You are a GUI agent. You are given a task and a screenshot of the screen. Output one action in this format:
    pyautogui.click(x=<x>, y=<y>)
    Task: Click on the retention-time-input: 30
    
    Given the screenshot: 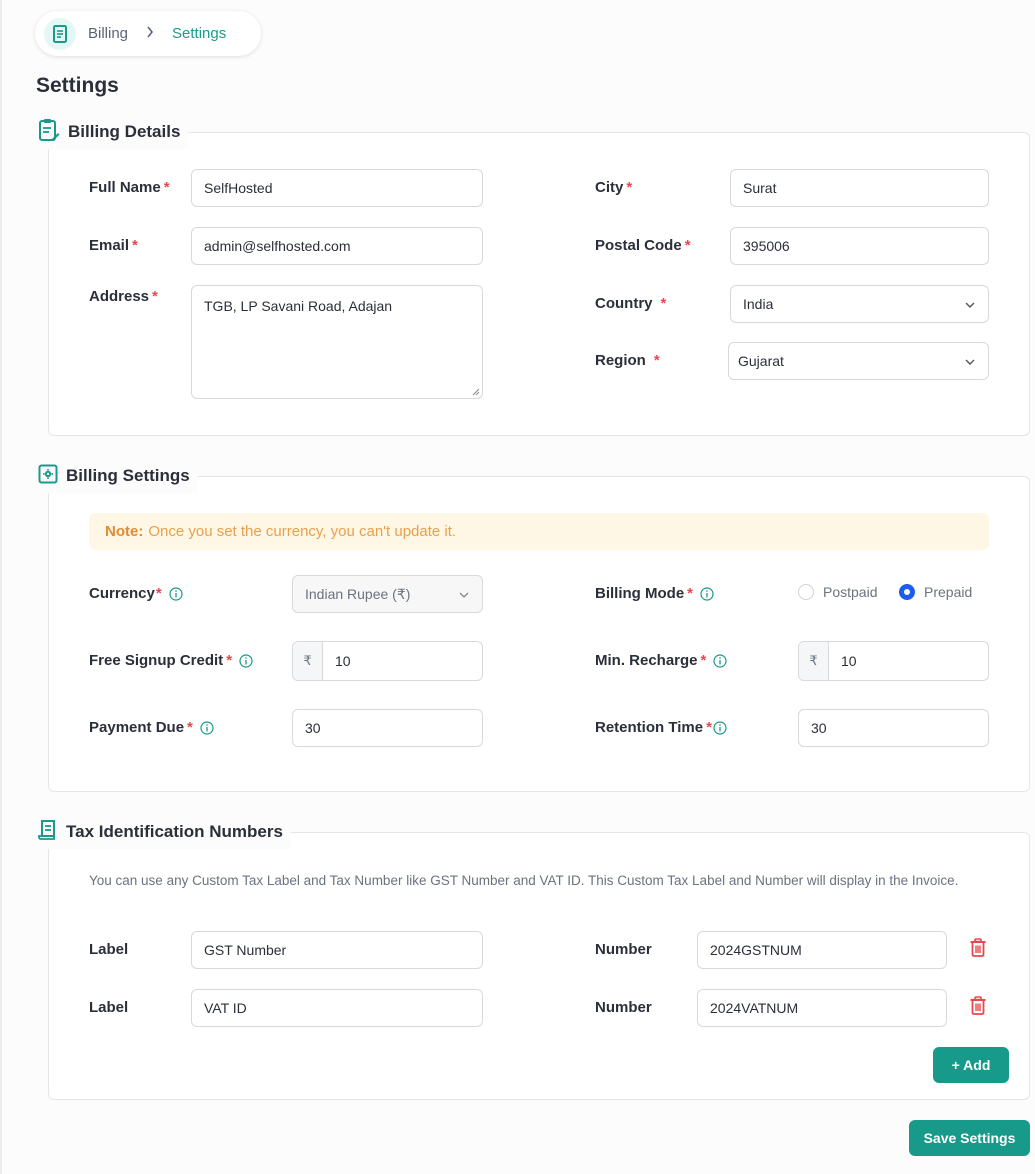 What is the action you would take?
    pyautogui.click(x=893, y=728)
    